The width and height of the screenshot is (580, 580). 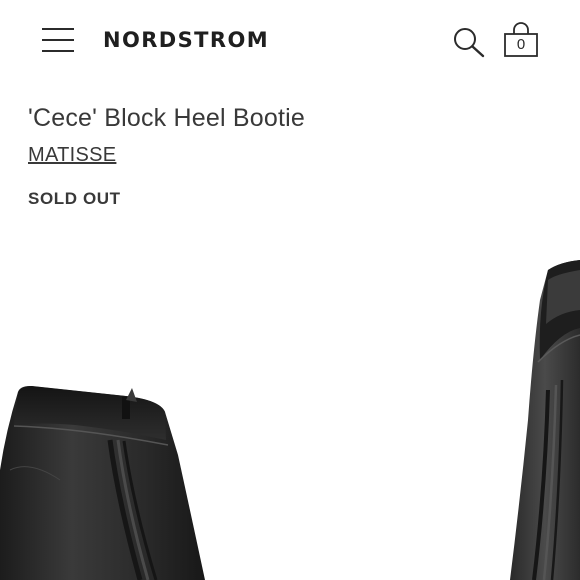 I want to click on shopping-bag-button: 0, so click(x=521, y=40).